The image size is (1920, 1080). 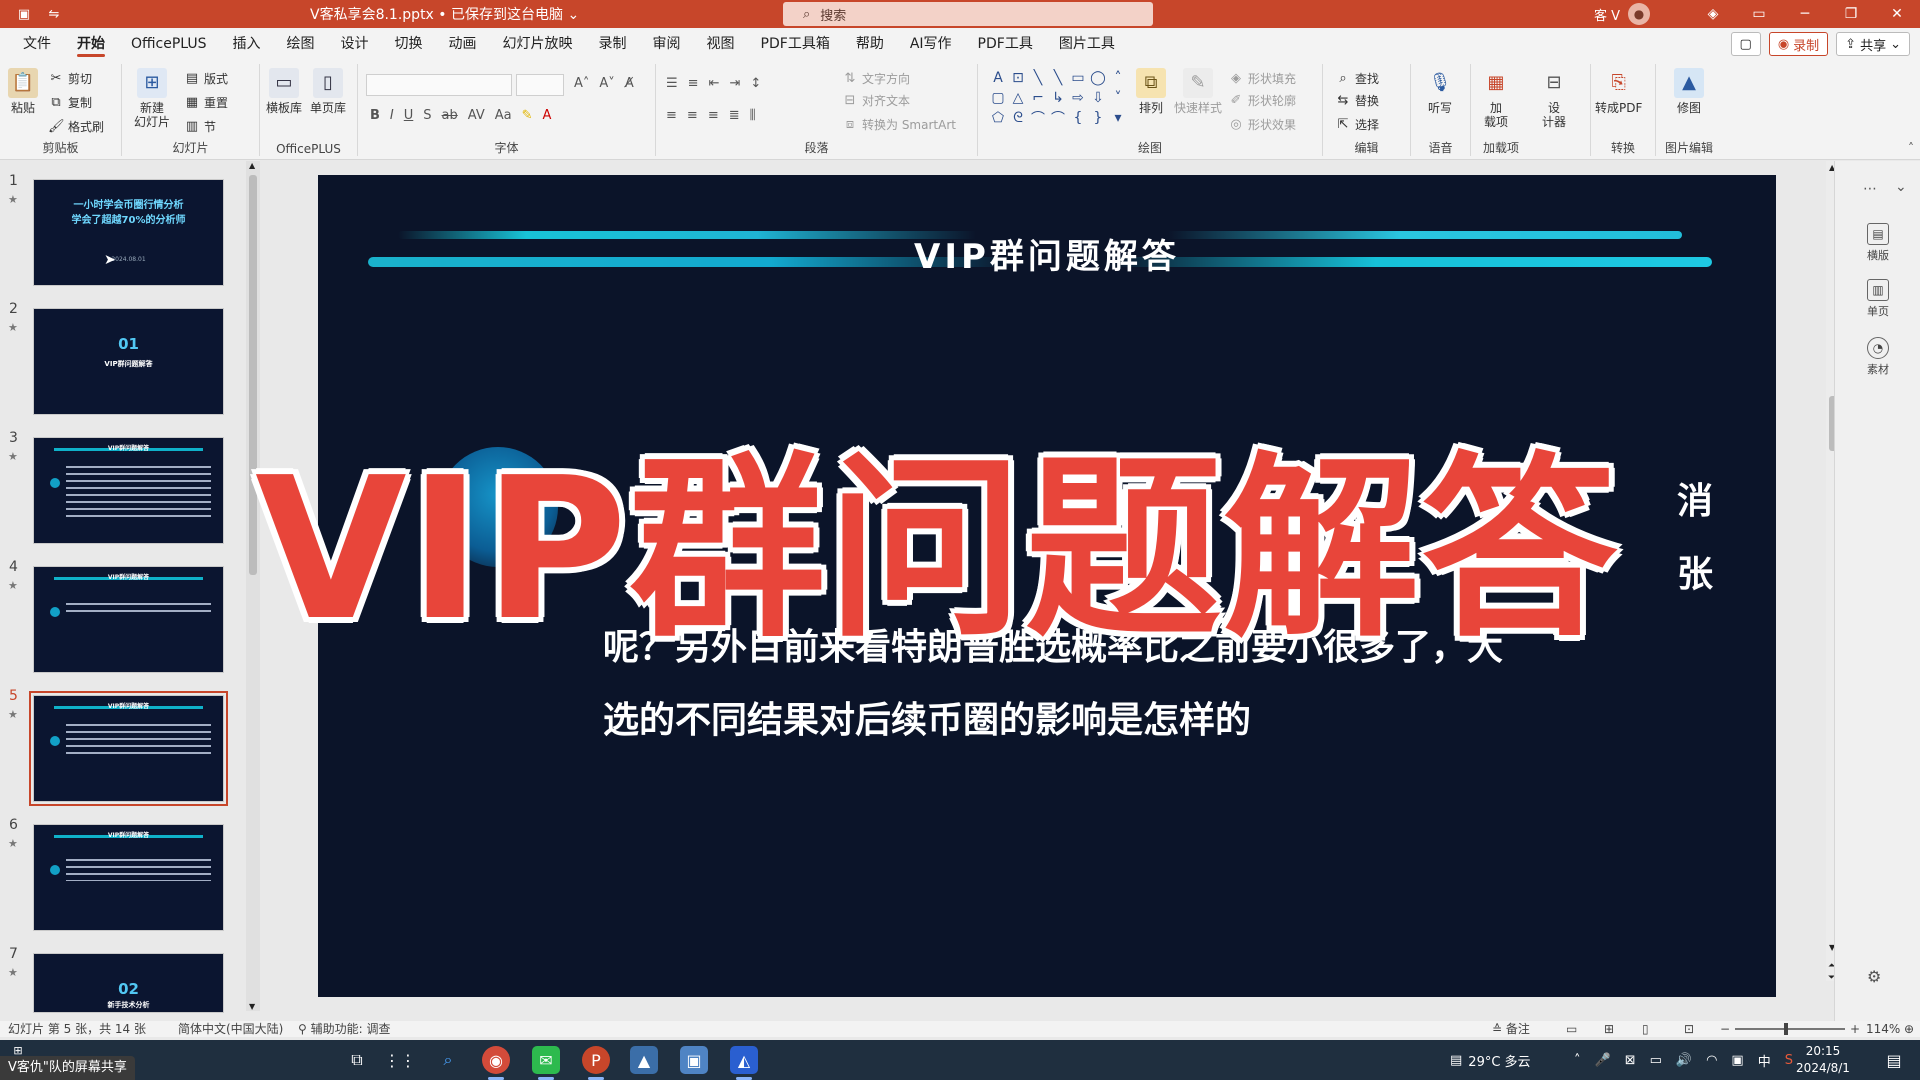 What do you see at coordinates (1440, 92) in the screenshot?
I see `dictate-button: 🎙 听写` at bounding box center [1440, 92].